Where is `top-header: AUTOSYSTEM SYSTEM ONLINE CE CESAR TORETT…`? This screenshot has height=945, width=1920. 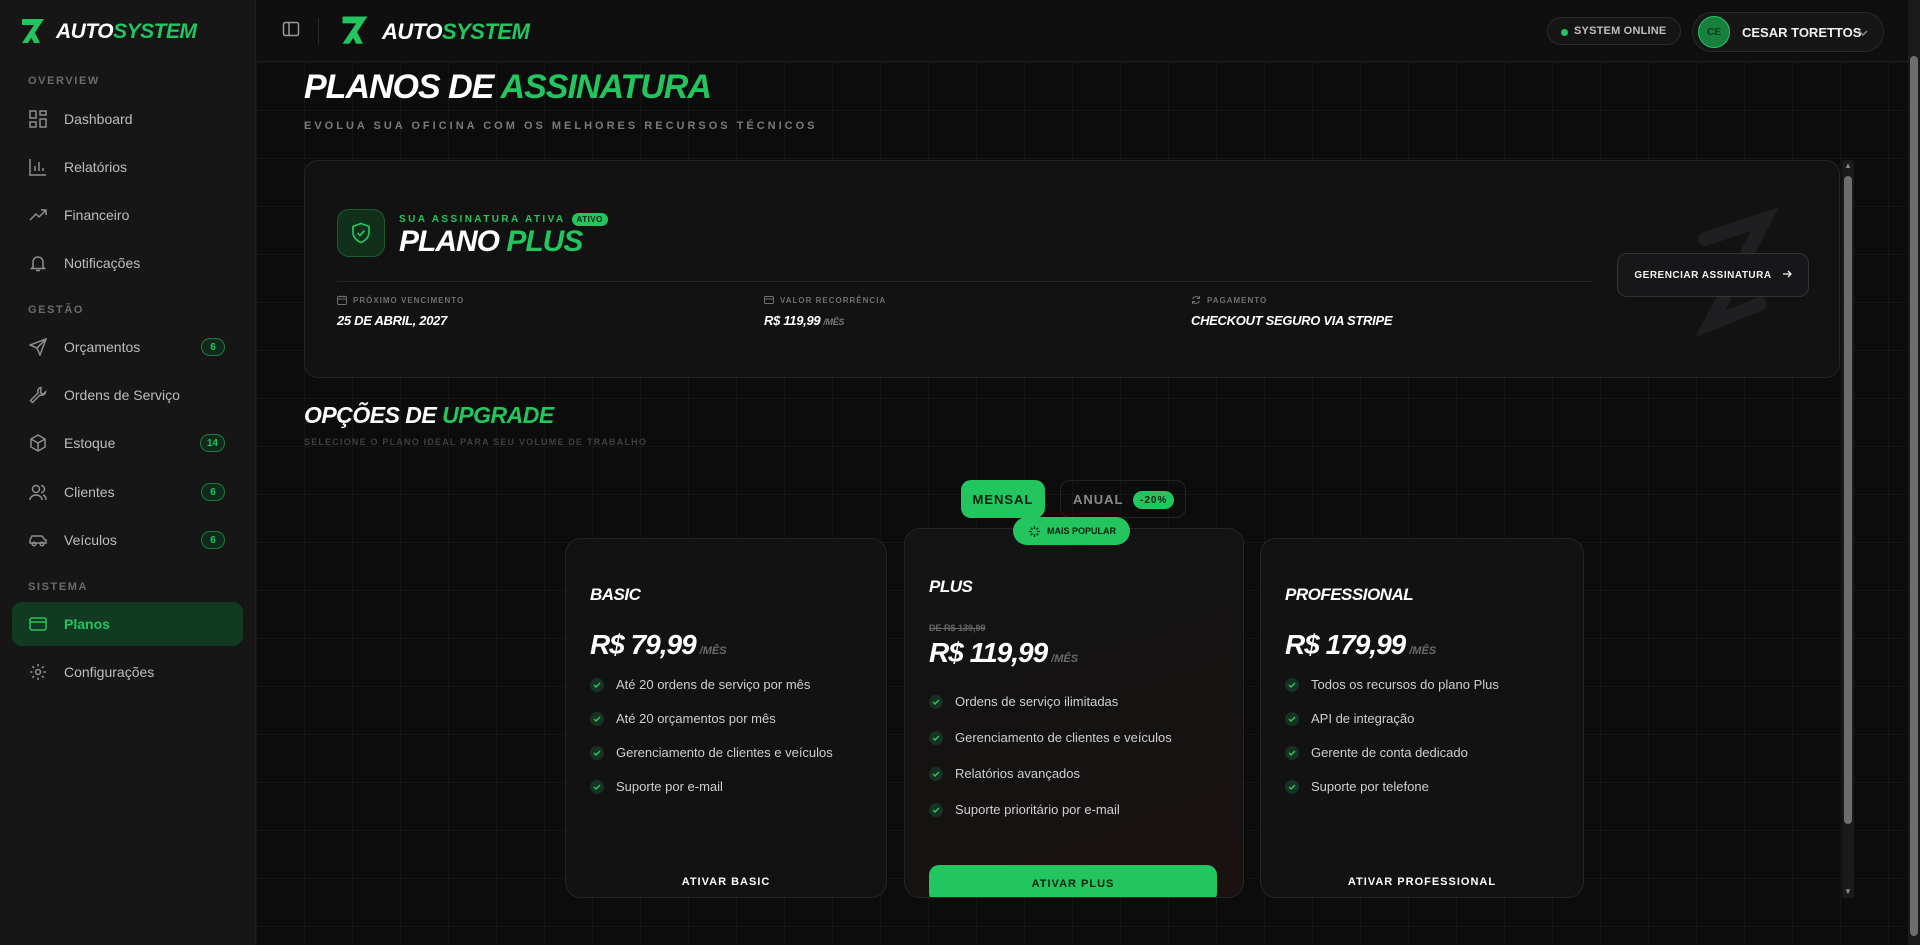 top-header: AUTOSYSTEM SYSTEM ONLINE CE CESAR TORETT… is located at coordinates (1082, 31).